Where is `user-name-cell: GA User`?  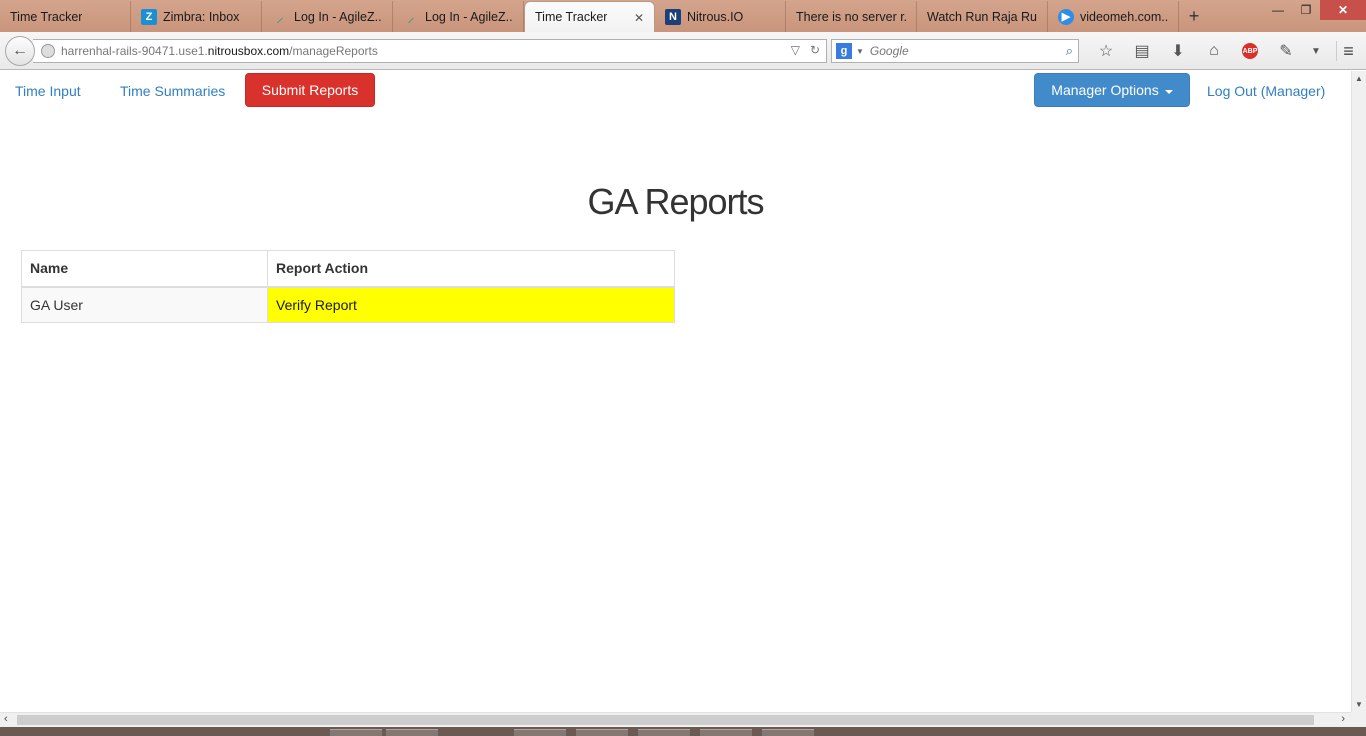
user-name-cell: GA User is located at coordinates (144, 304).